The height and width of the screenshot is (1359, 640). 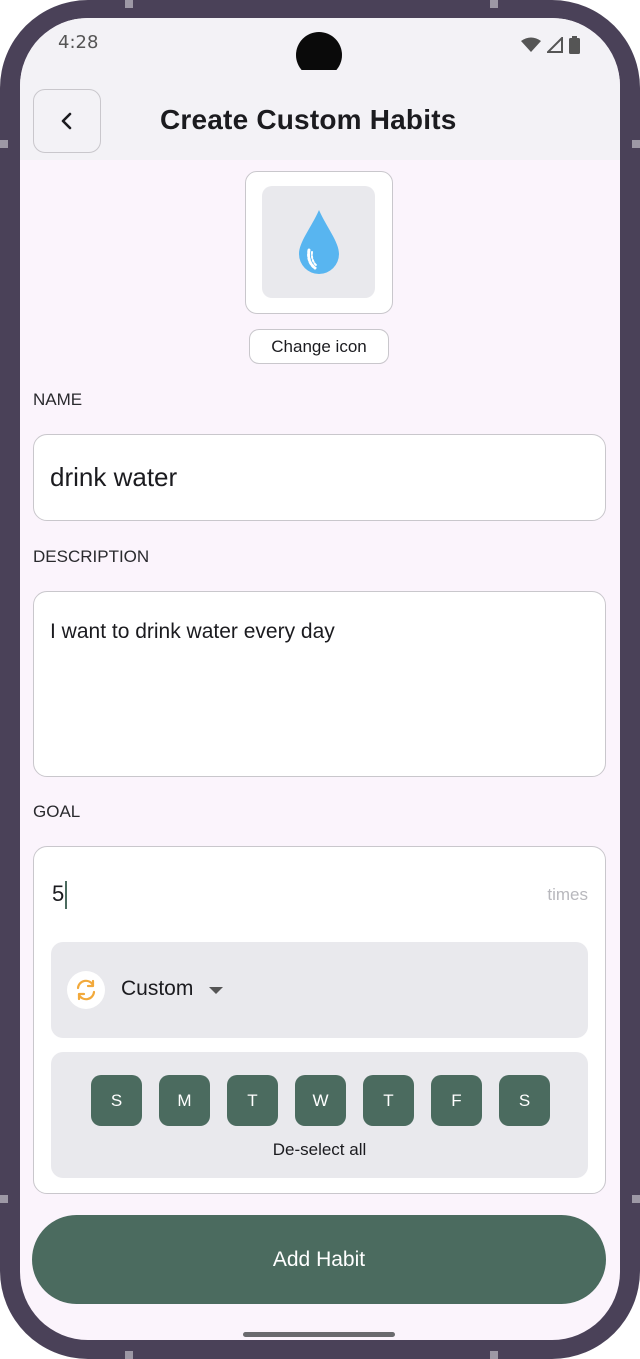 What do you see at coordinates (192, 631) in the screenshot?
I see `description-value: I want to drink water every day` at bounding box center [192, 631].